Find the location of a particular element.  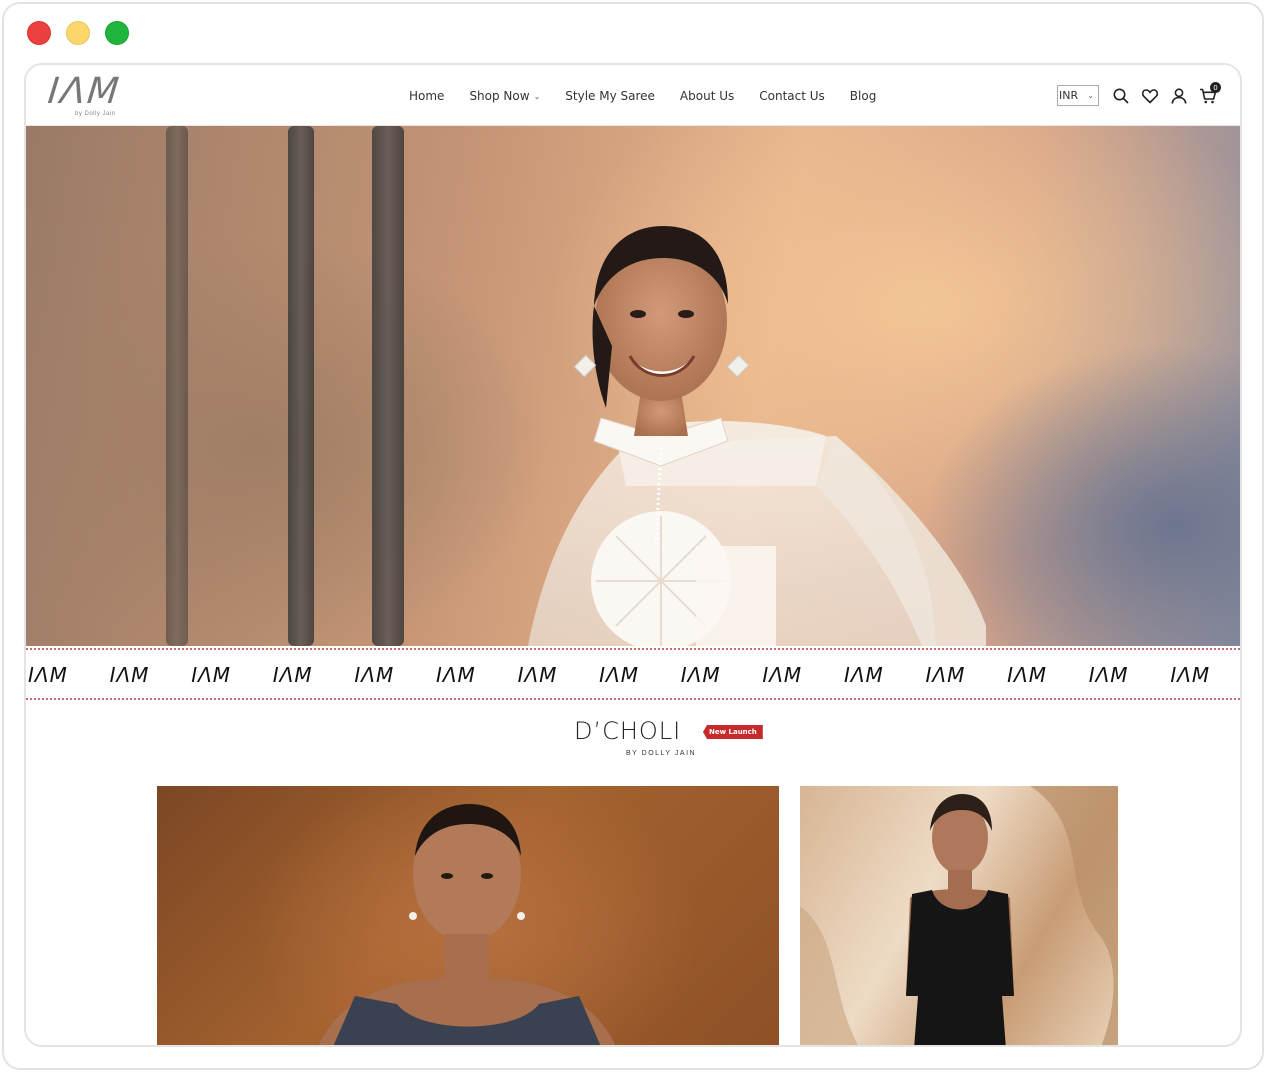

brand-logo: IΛM by Dolly Jain is located at coordinates (86, 96).